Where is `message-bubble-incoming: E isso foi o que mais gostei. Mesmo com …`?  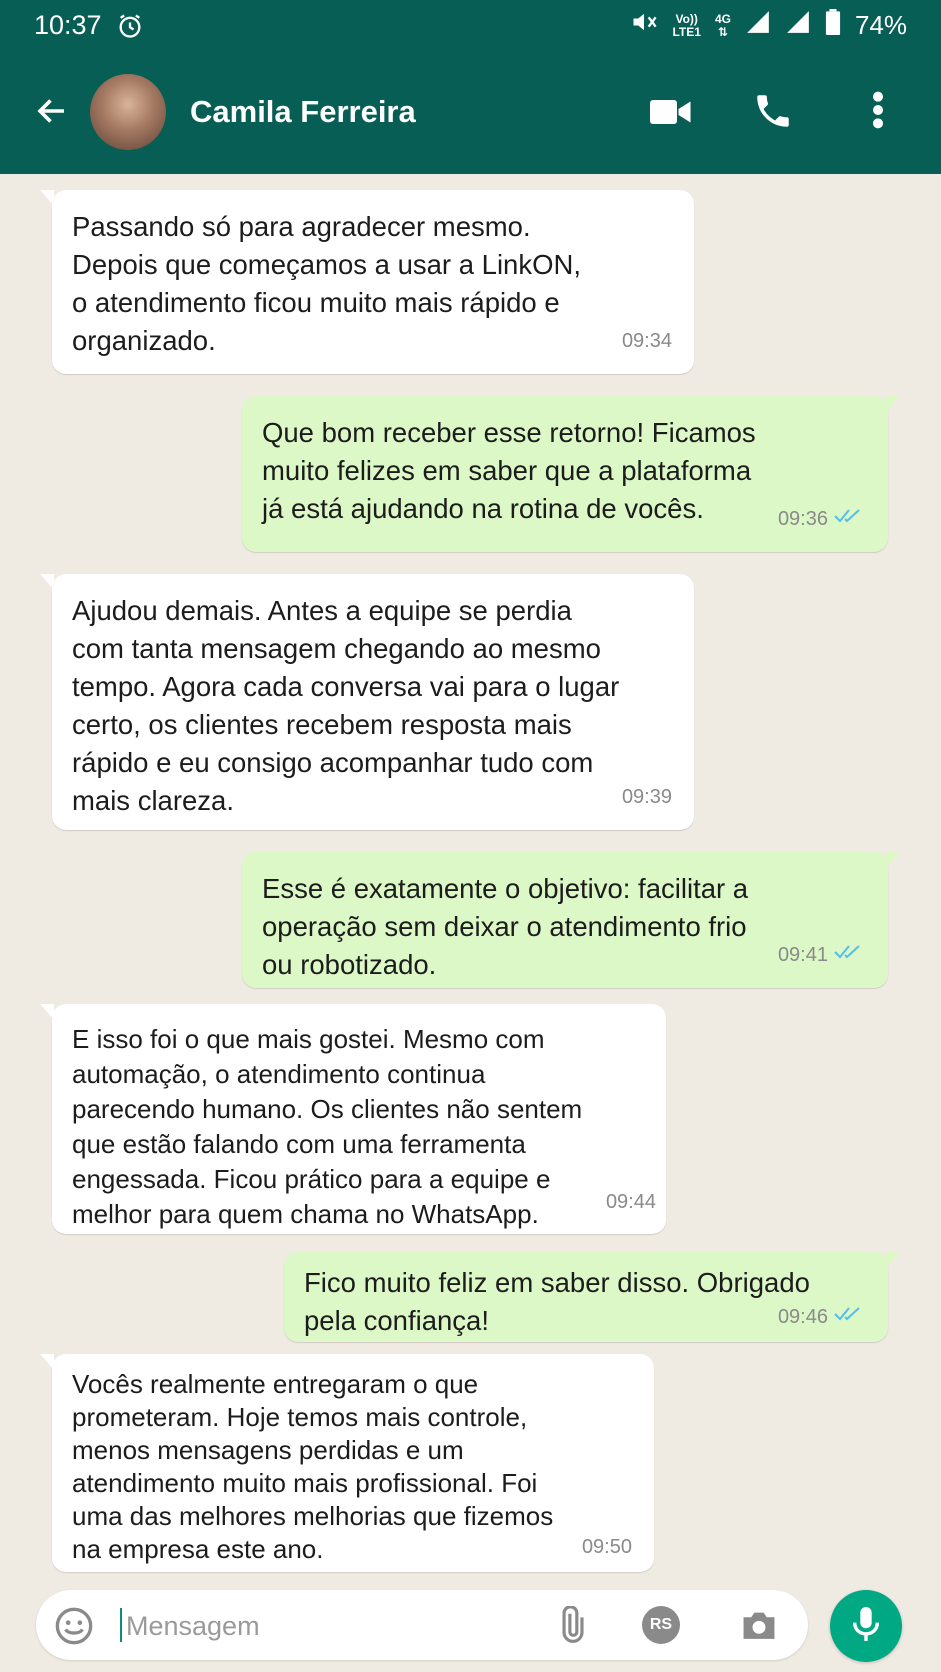
message-bubble-incoming: E isso foi o que mais gostei. Mesmo com … is located at coordinates (353, 1119).